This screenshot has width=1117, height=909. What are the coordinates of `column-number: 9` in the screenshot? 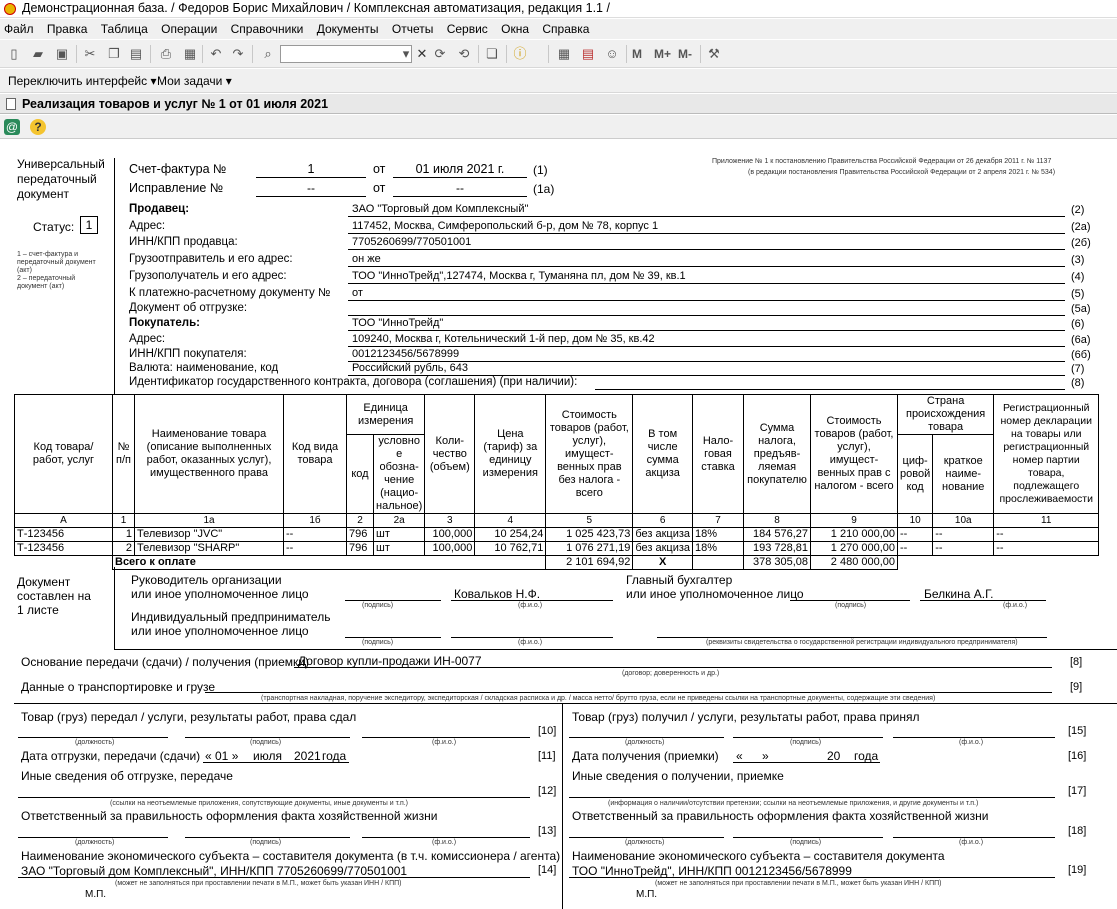 It's located at (854, 520).